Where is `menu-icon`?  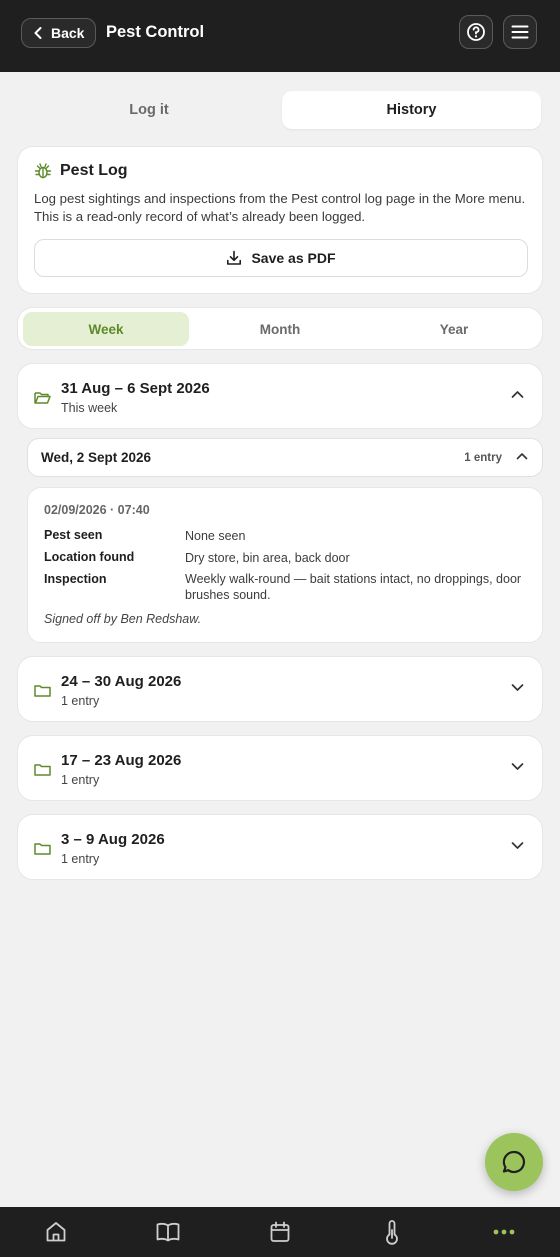 menu-icon is located at coordinates (520, 32).